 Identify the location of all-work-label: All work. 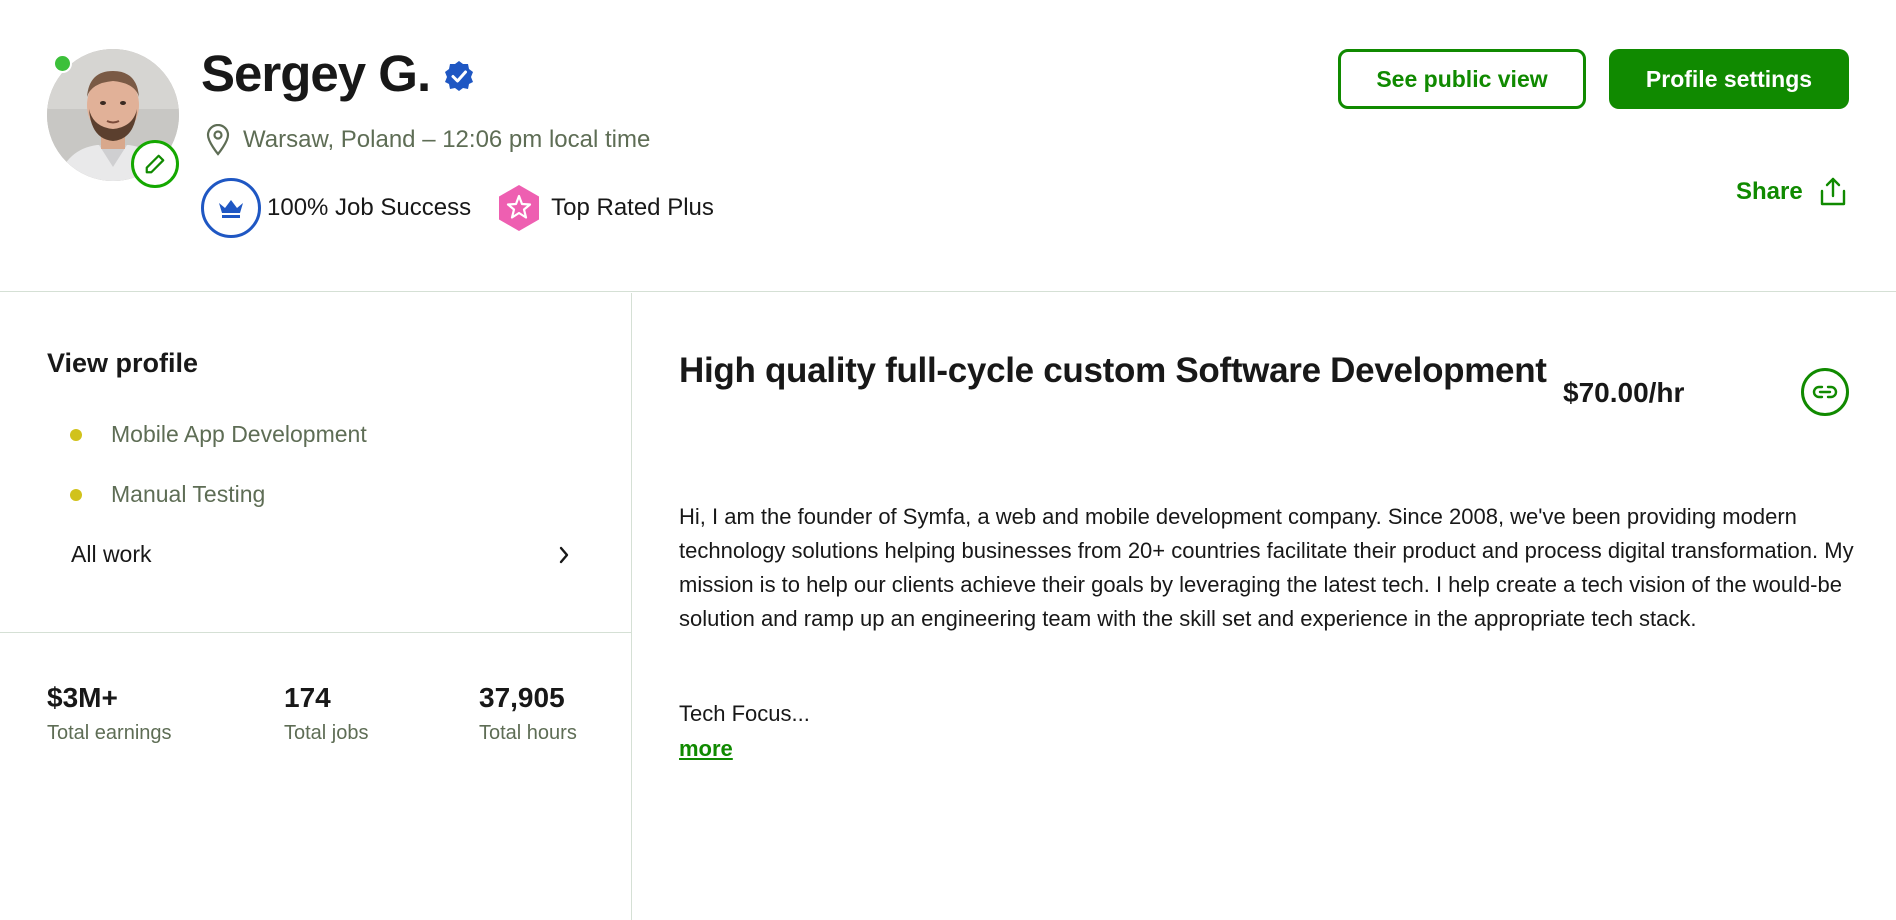
(111, 554).